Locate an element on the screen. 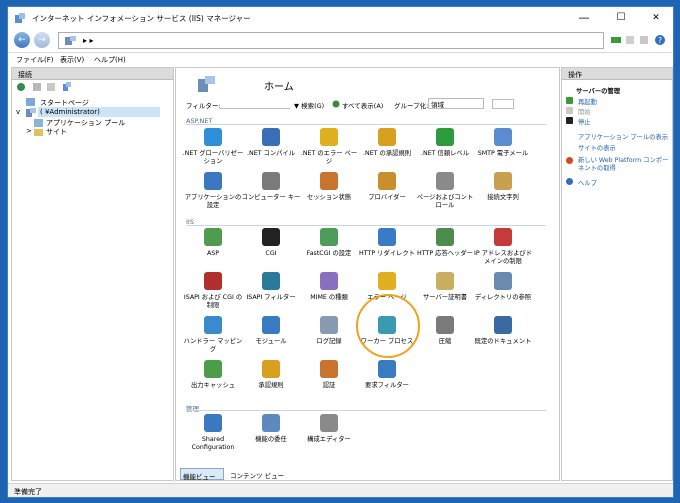  feature-label: ハンドラー マッピング is located at coordinates (213, 345).